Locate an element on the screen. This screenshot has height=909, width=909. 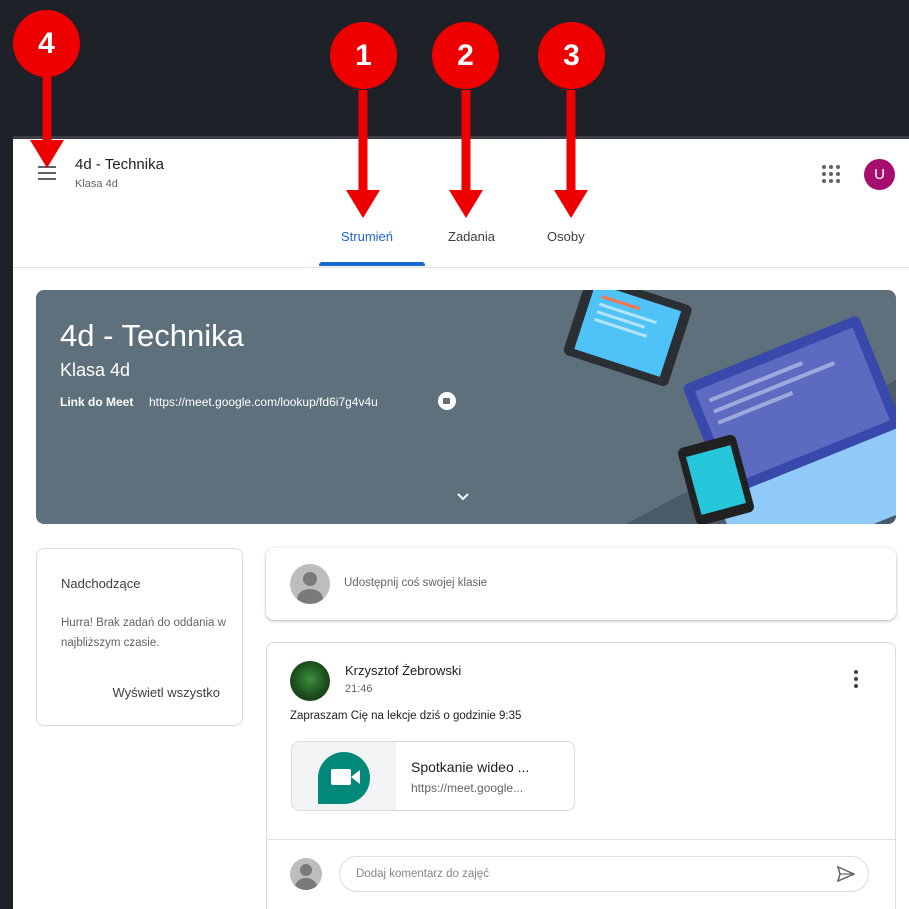
annotation-marker-3: 3 is located at coordinates (571, 55).